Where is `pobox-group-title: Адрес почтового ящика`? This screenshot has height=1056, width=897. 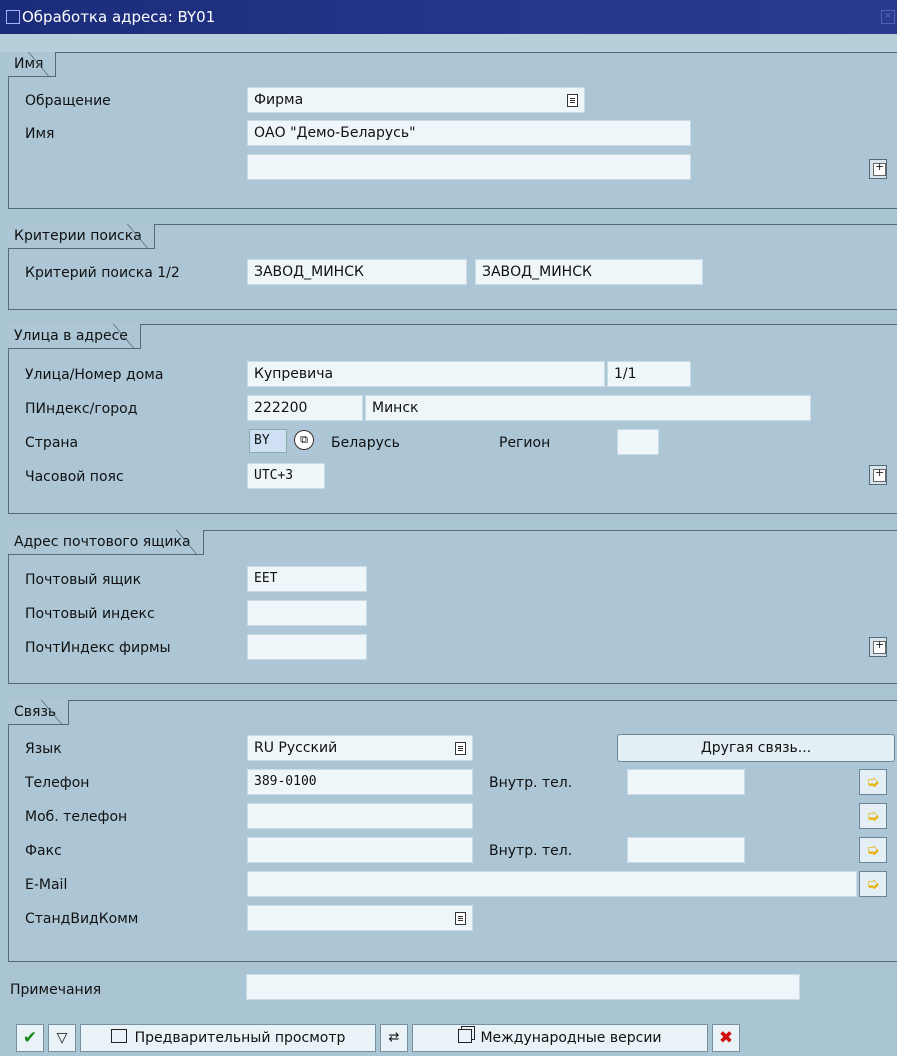 pobox-group-title: Адрес почтового ящика is located at coordinates (106, 542).